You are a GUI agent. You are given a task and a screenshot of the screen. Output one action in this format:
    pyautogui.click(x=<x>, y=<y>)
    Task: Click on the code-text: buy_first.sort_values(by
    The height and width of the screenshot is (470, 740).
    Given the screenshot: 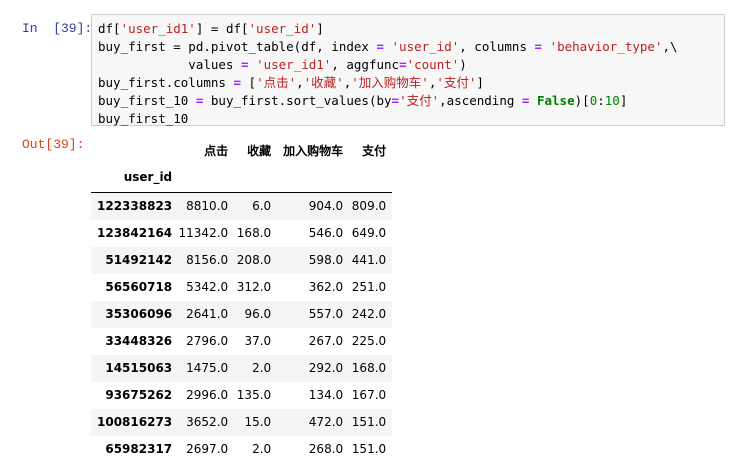 What is the action you would take?
    pyautogui.click(x=297, y=100)
    